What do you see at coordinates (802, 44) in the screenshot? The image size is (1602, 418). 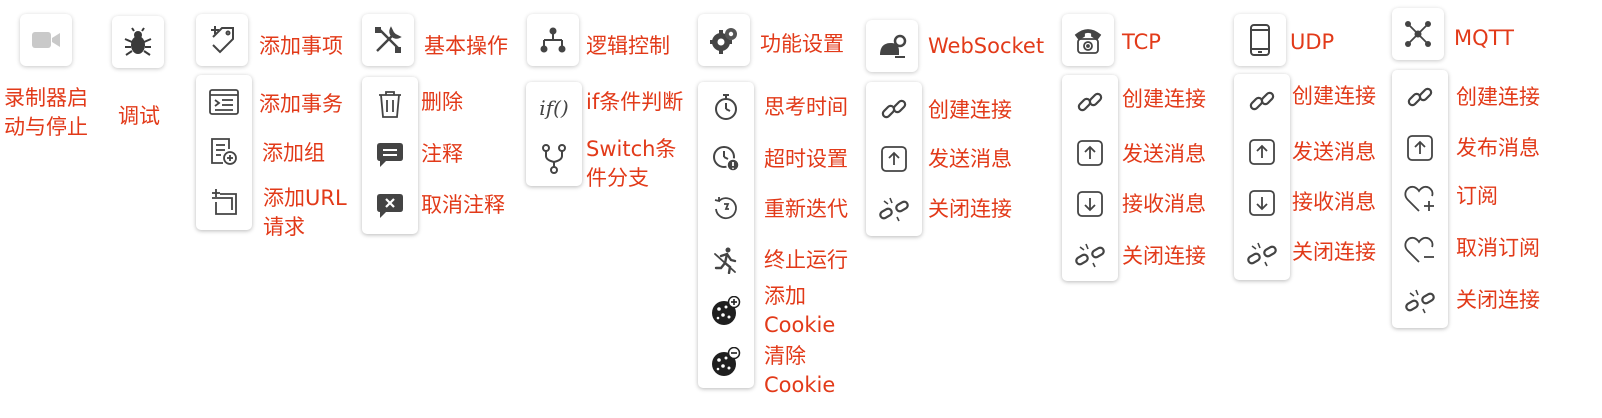 I see `function-settings-label: 功能设置` at bounding box center [802, 44].